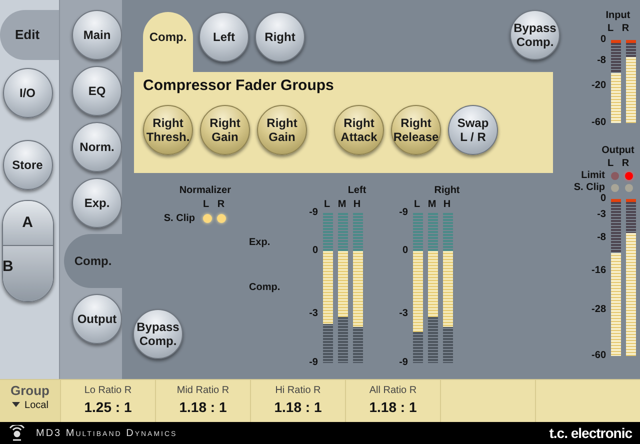 This screenshot has height=444, width=640. Describe the element at coordinates (359, 130) in the screenshot. I see `group-button: Right Attack` at that location.